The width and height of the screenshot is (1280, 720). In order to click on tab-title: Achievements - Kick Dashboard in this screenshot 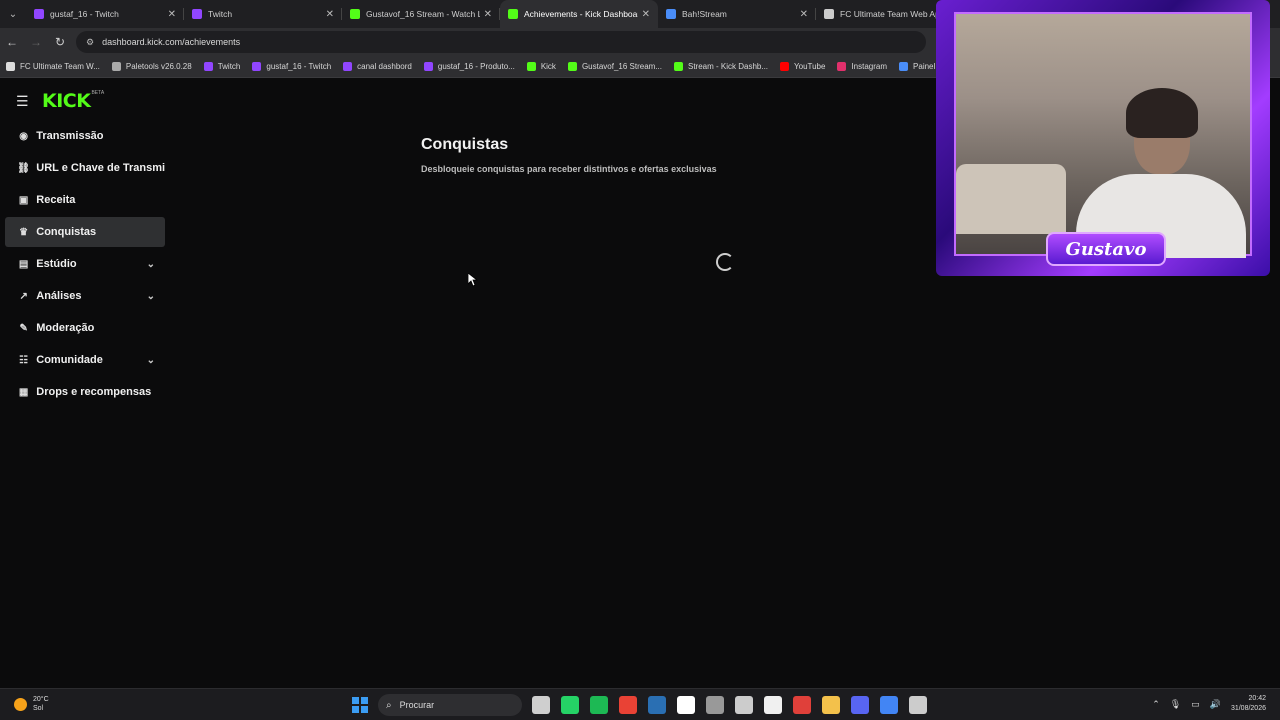, I will do `click(581, 14)`.